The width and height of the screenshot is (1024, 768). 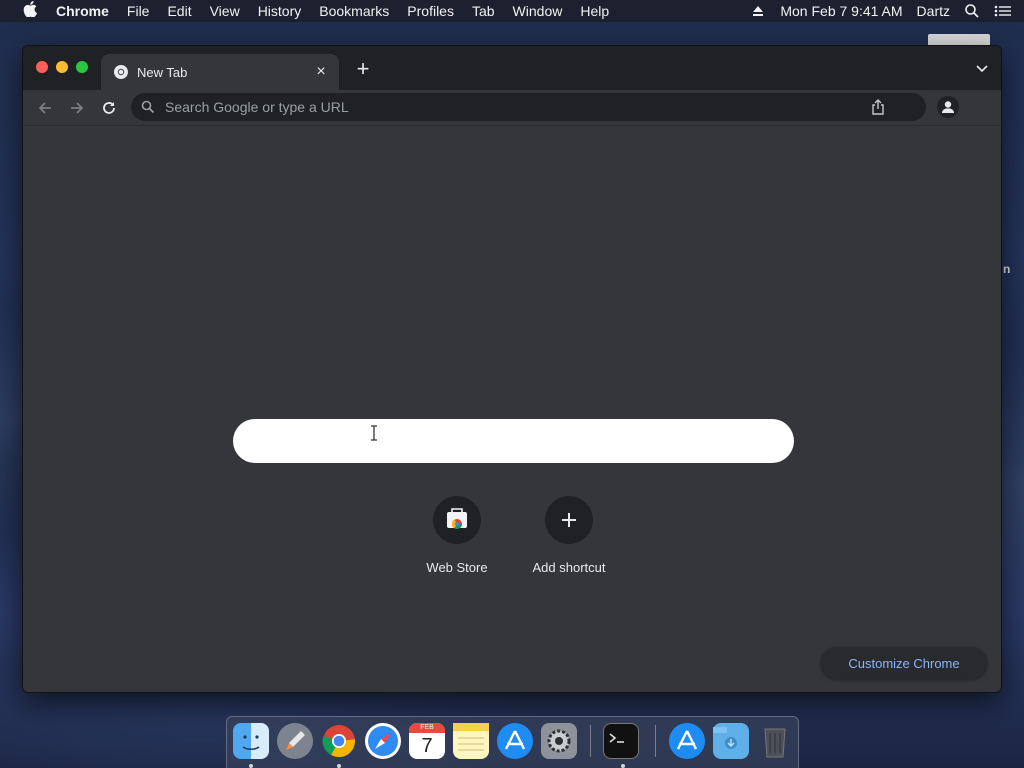 What do you see at coordinates (251, 741) in the screenshot?
I see `finder-icon` at bounding box center [251, 741].